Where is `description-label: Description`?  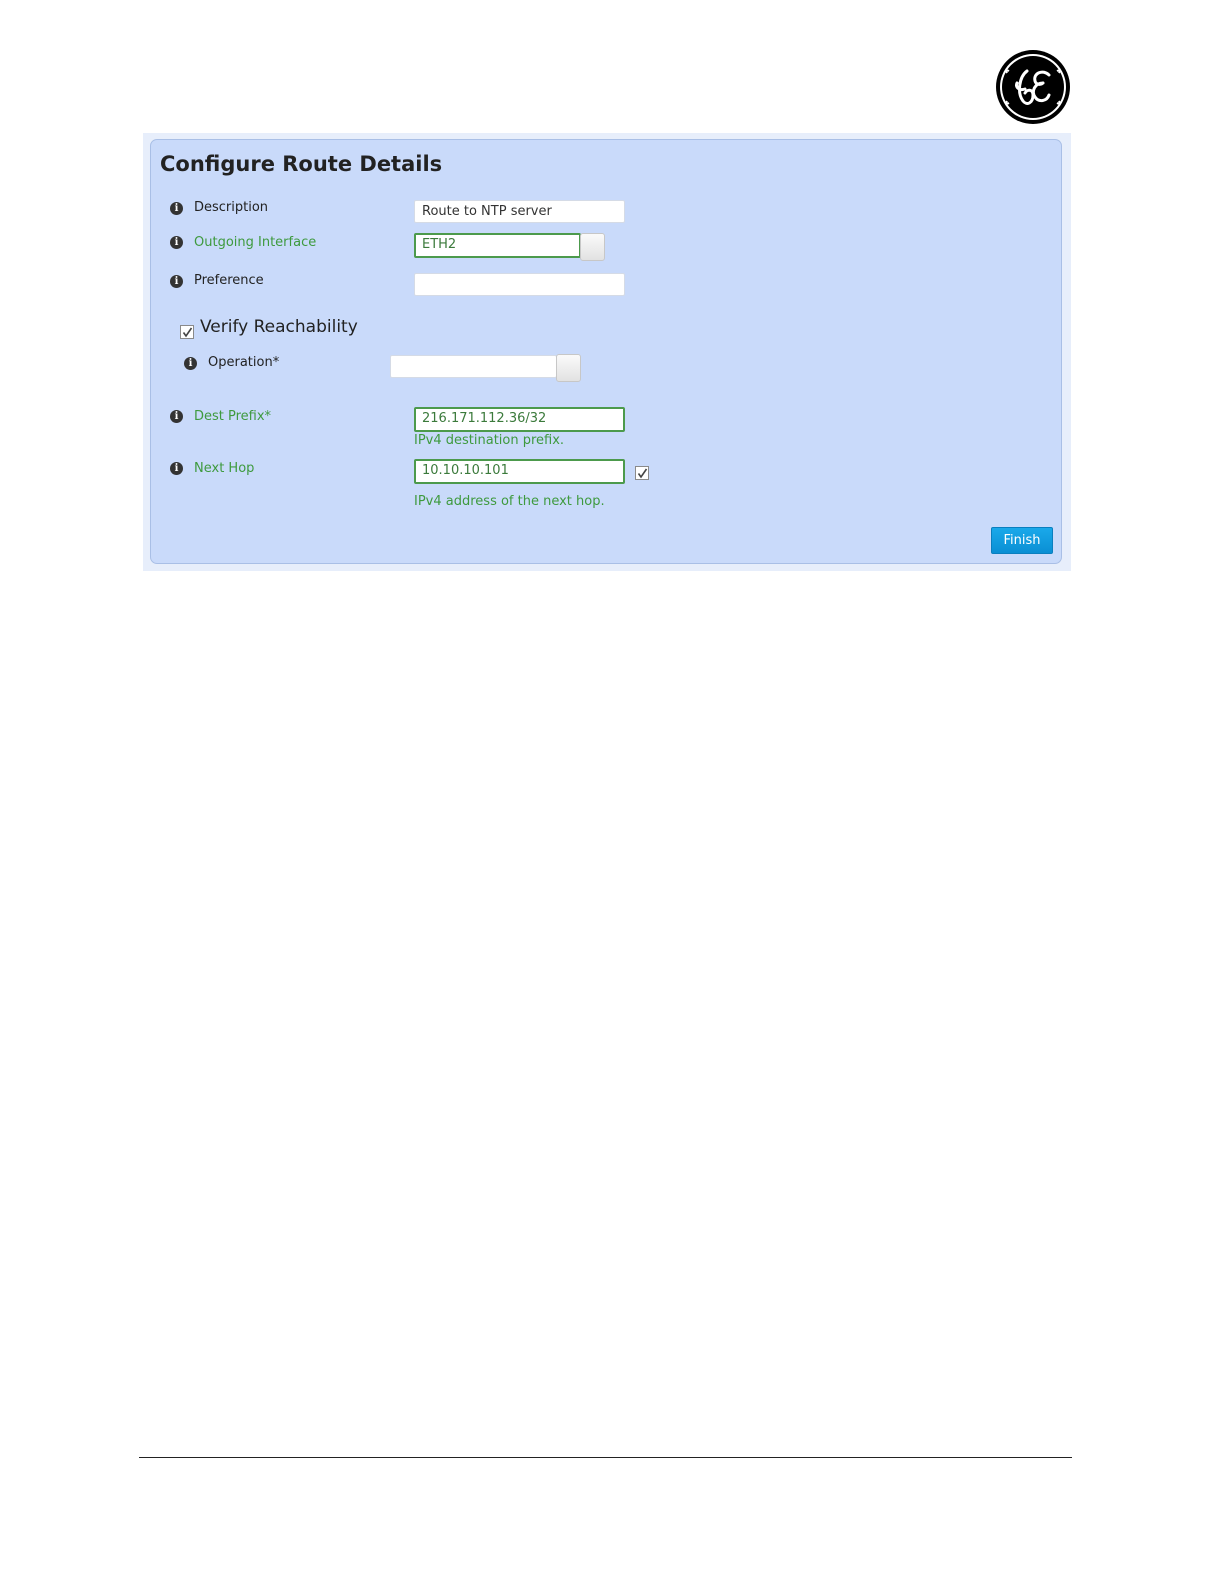
description-label: Description is located at coordinates (231, 207).